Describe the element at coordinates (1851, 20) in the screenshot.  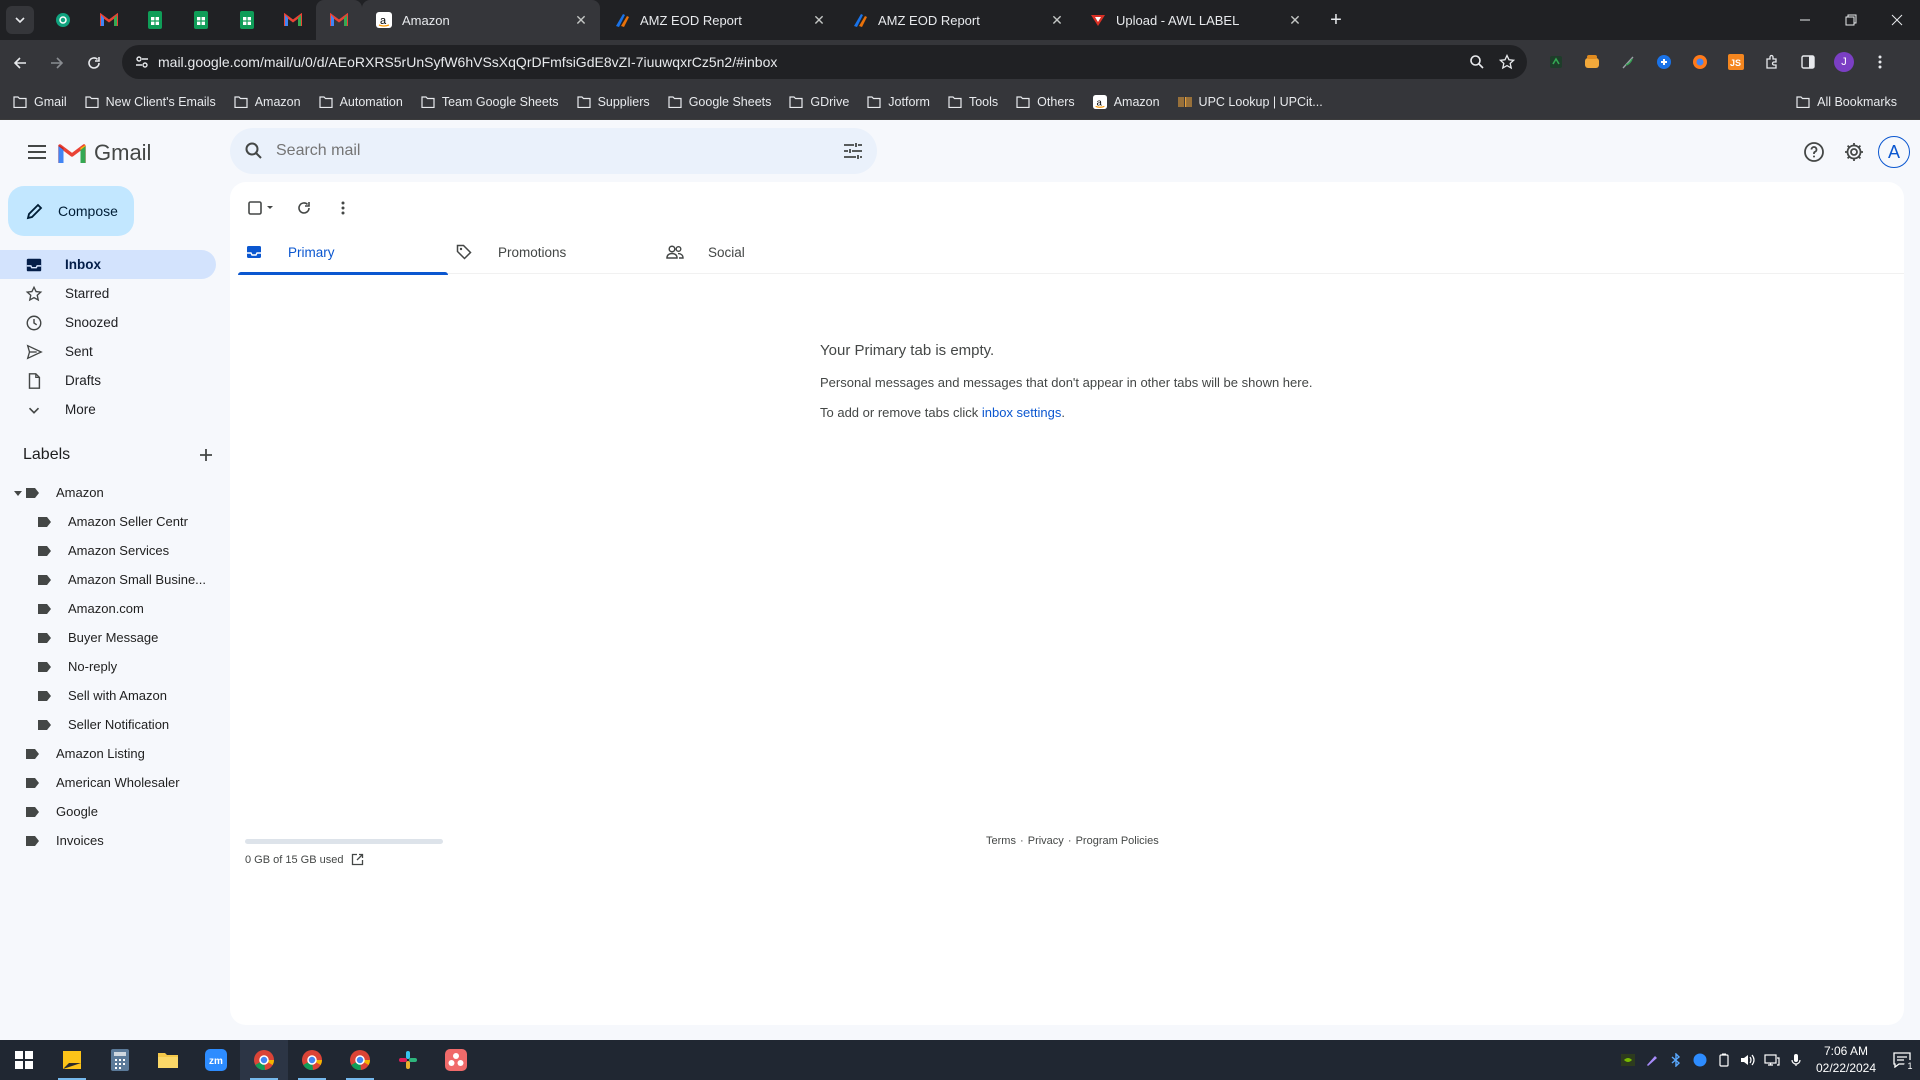
I see `restore-button` at that location.